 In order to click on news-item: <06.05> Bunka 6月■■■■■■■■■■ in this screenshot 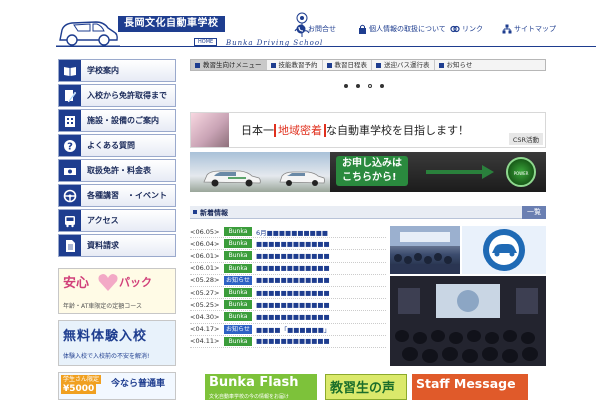, I will do `click(288, 232)`.